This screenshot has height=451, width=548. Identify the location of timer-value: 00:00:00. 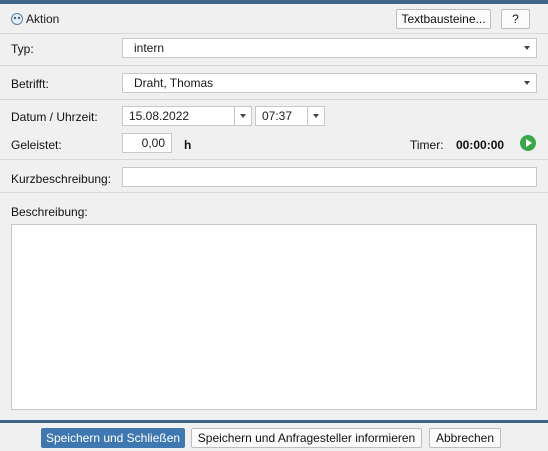
(480, 145).